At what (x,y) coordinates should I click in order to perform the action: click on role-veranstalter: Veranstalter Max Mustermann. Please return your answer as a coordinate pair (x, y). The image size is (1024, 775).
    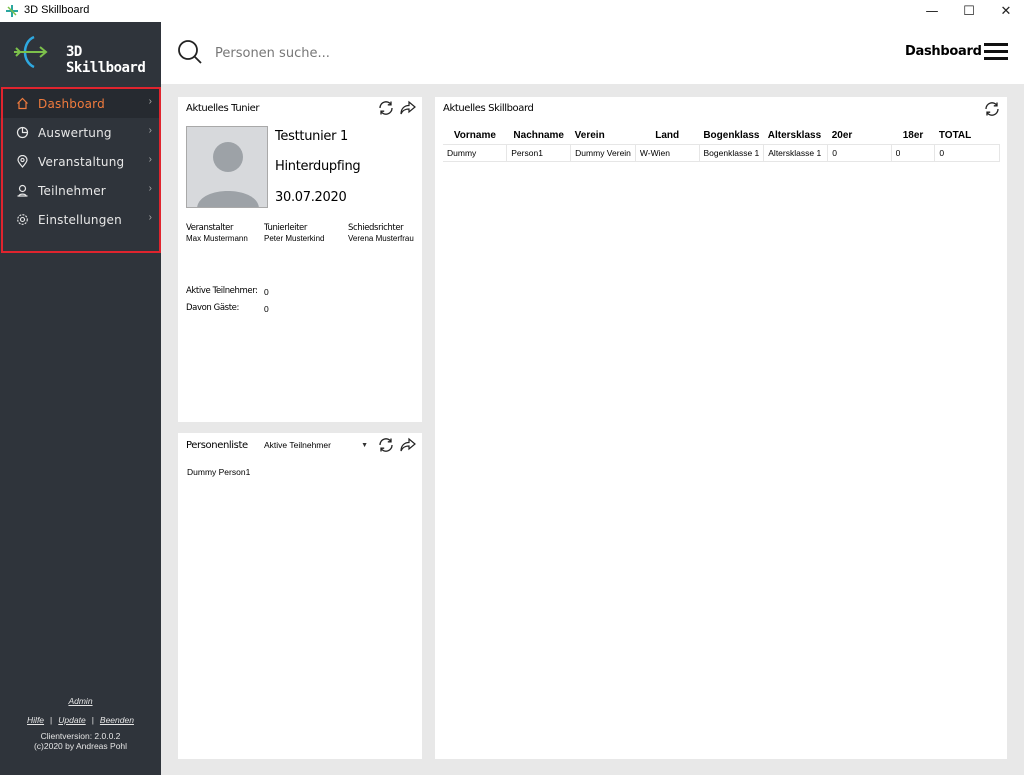
    Looking at the image, I should click on (217, 233).